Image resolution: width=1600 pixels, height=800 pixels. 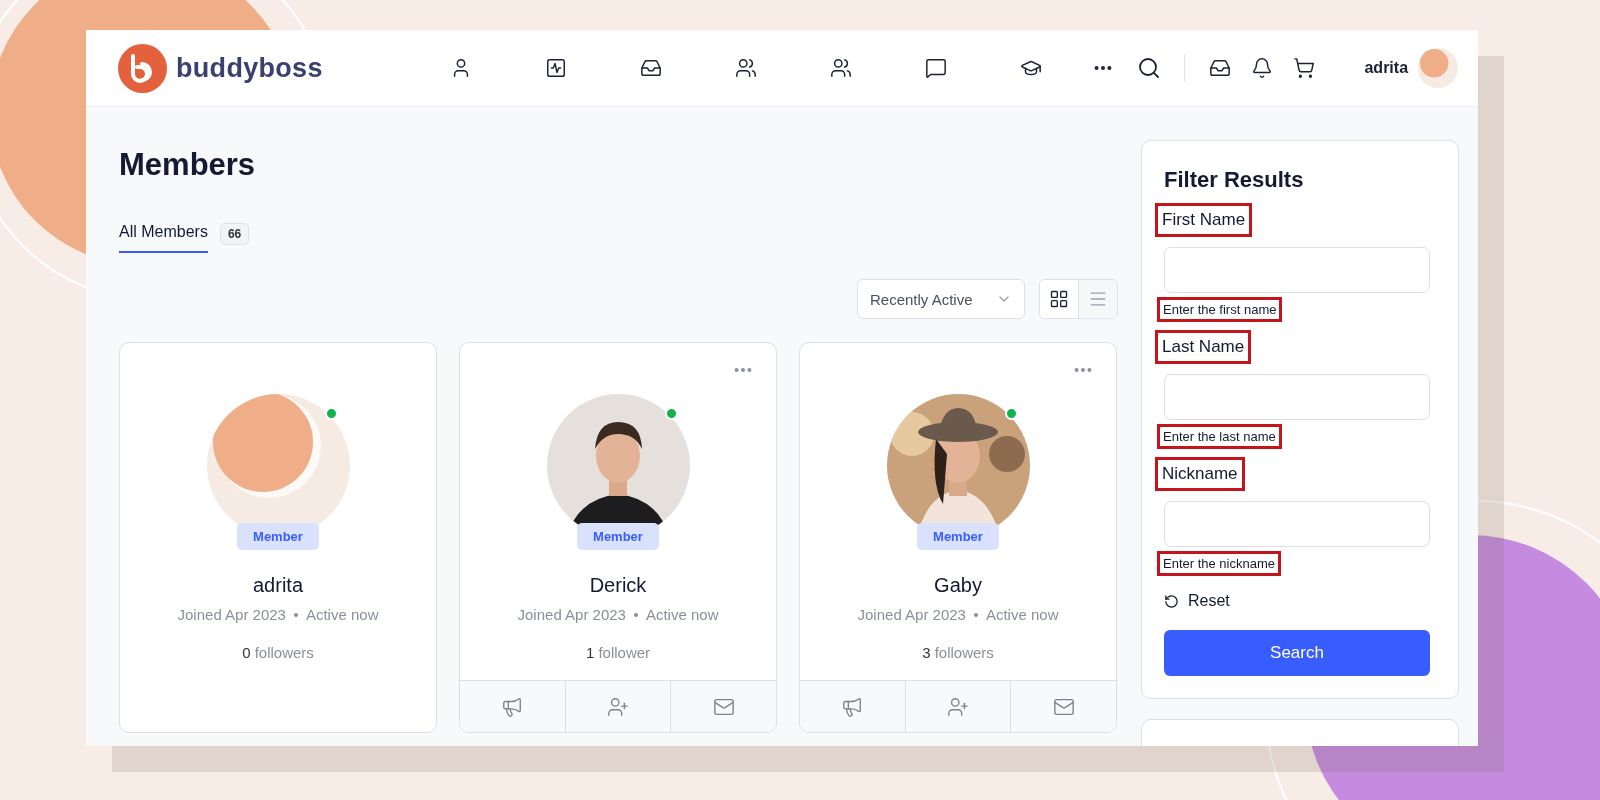 What do you see at coordinates (618, 652) in the screenshot?
I see `followers-text: 1 follower` at bounding box center [618, 652].